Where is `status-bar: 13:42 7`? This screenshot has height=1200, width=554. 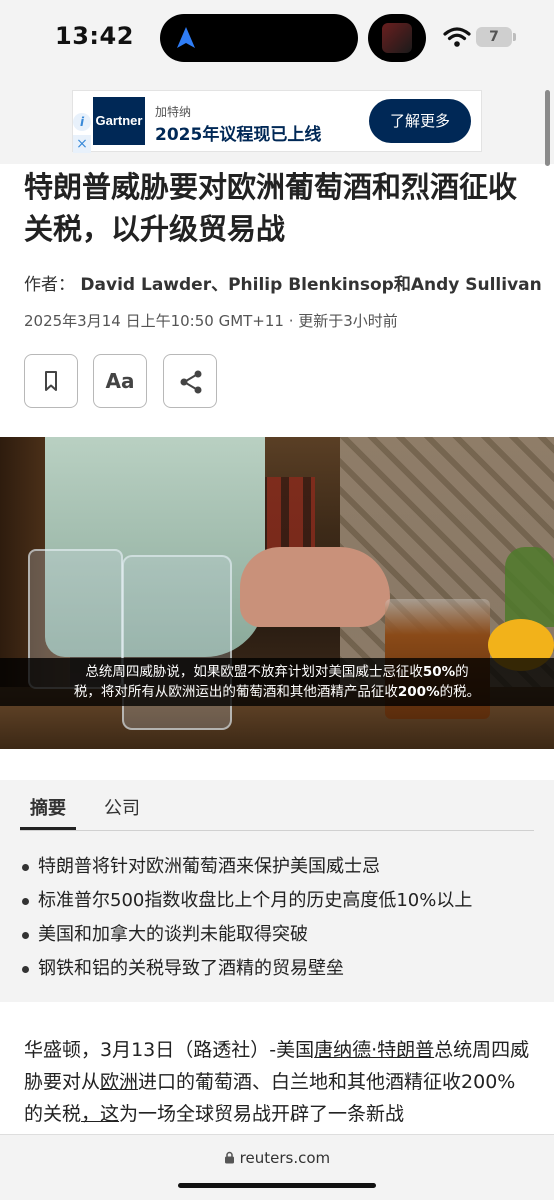
status-bar: 13:42 7 is located at coordinates (277, 40).